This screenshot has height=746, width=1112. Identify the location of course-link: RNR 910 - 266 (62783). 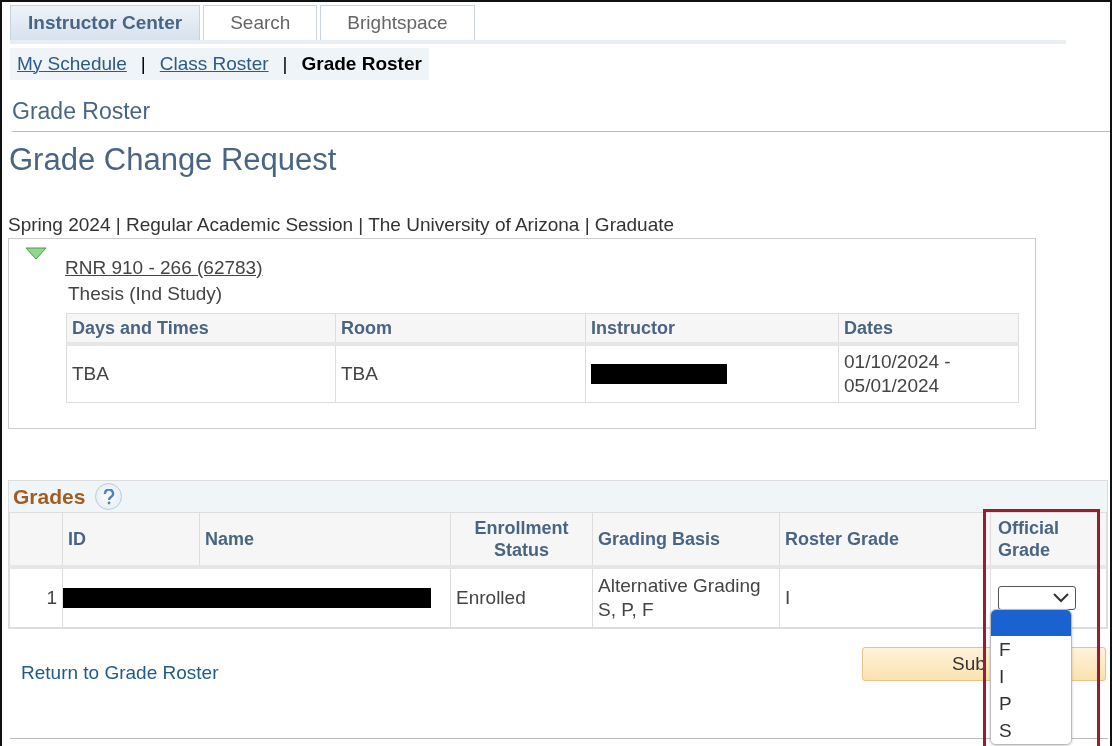
(540, 268).